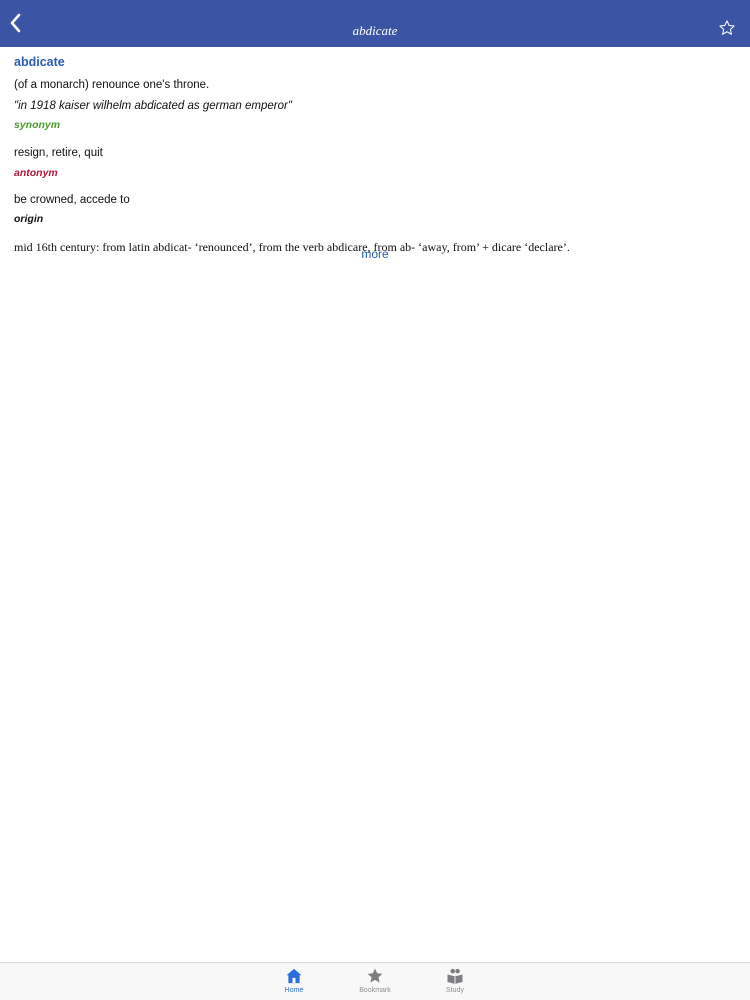  I want to click on tab-home: Home, so click(294, 983).